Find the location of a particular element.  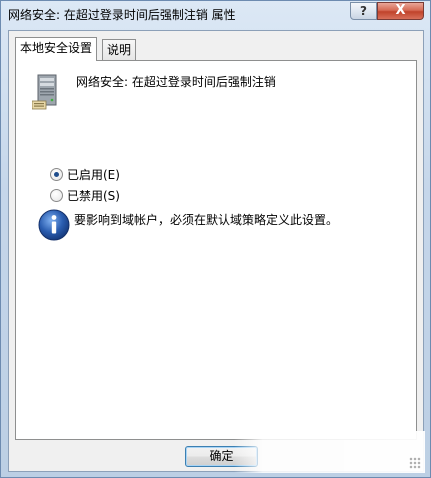

window-title: 网络安全: 在超过登录时间后强制注销 属性 is located at coordinates (122, 15).